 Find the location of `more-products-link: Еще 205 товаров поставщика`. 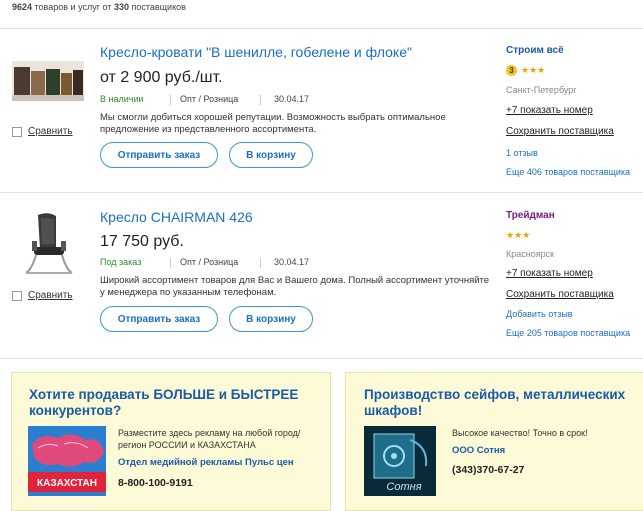

more-products-link: Еще 205 товаров поставщика is located at coordinates (568, 333).